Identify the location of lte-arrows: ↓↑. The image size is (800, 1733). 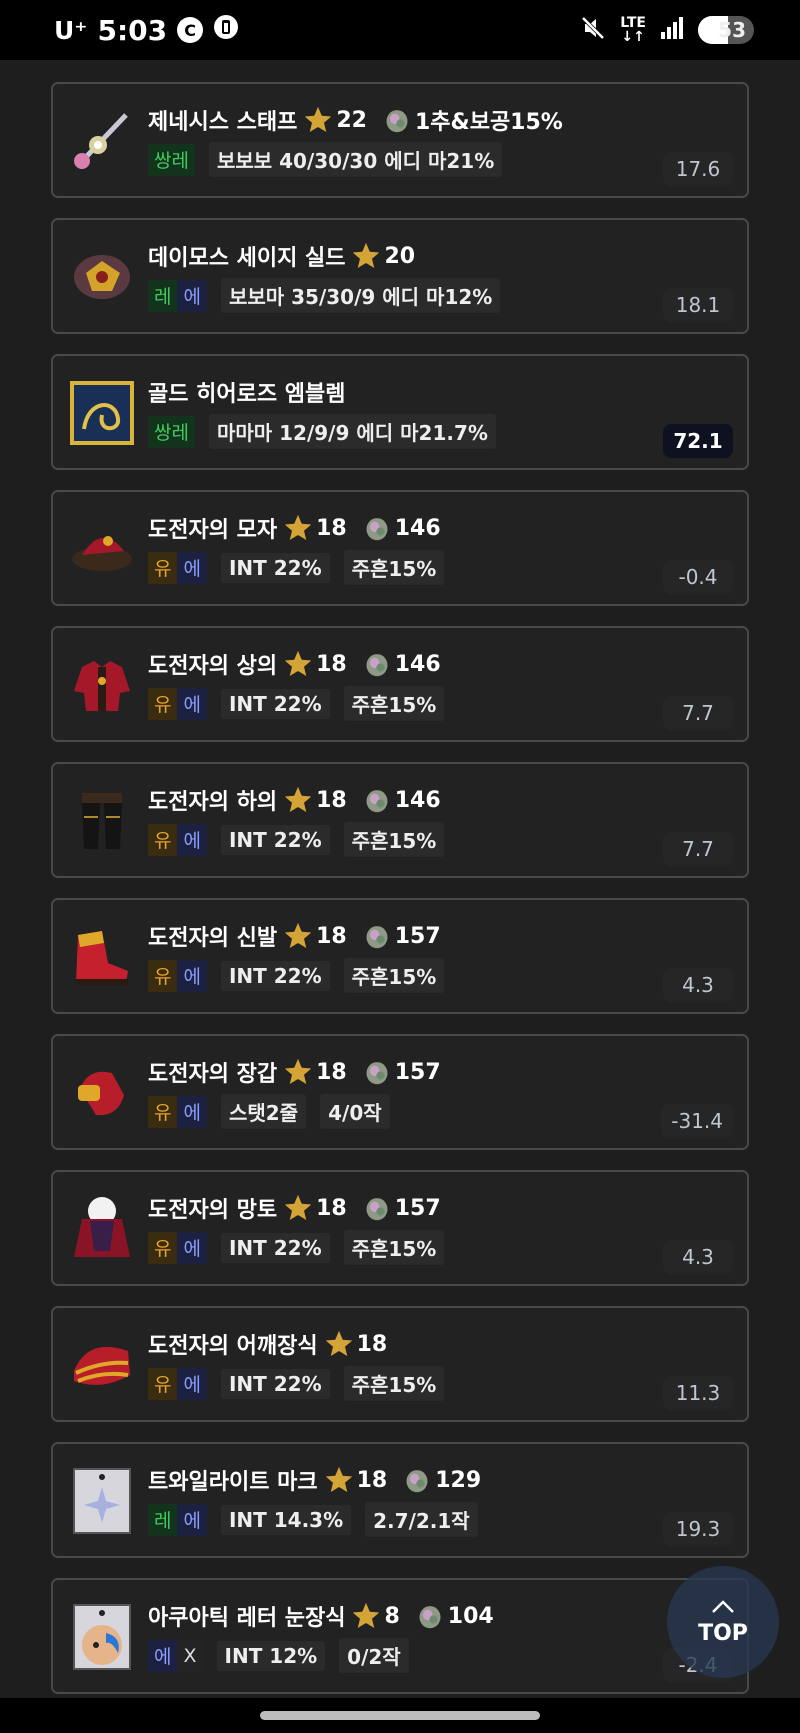
(633, 37).